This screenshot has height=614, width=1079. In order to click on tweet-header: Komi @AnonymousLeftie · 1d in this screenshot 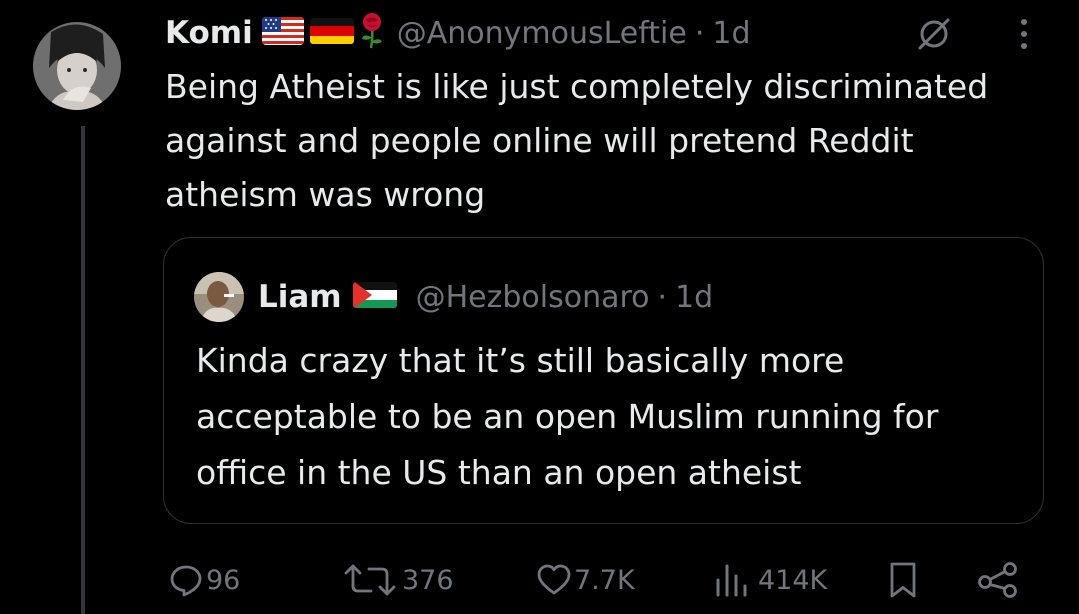, I will do `click(458, 33)`.